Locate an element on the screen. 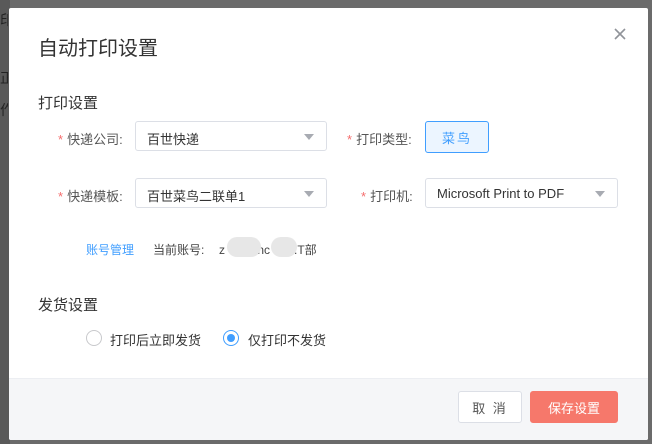 The height and width of the screenshot is (444, 652). background-text: 印 is located at coordinates (4, 20).